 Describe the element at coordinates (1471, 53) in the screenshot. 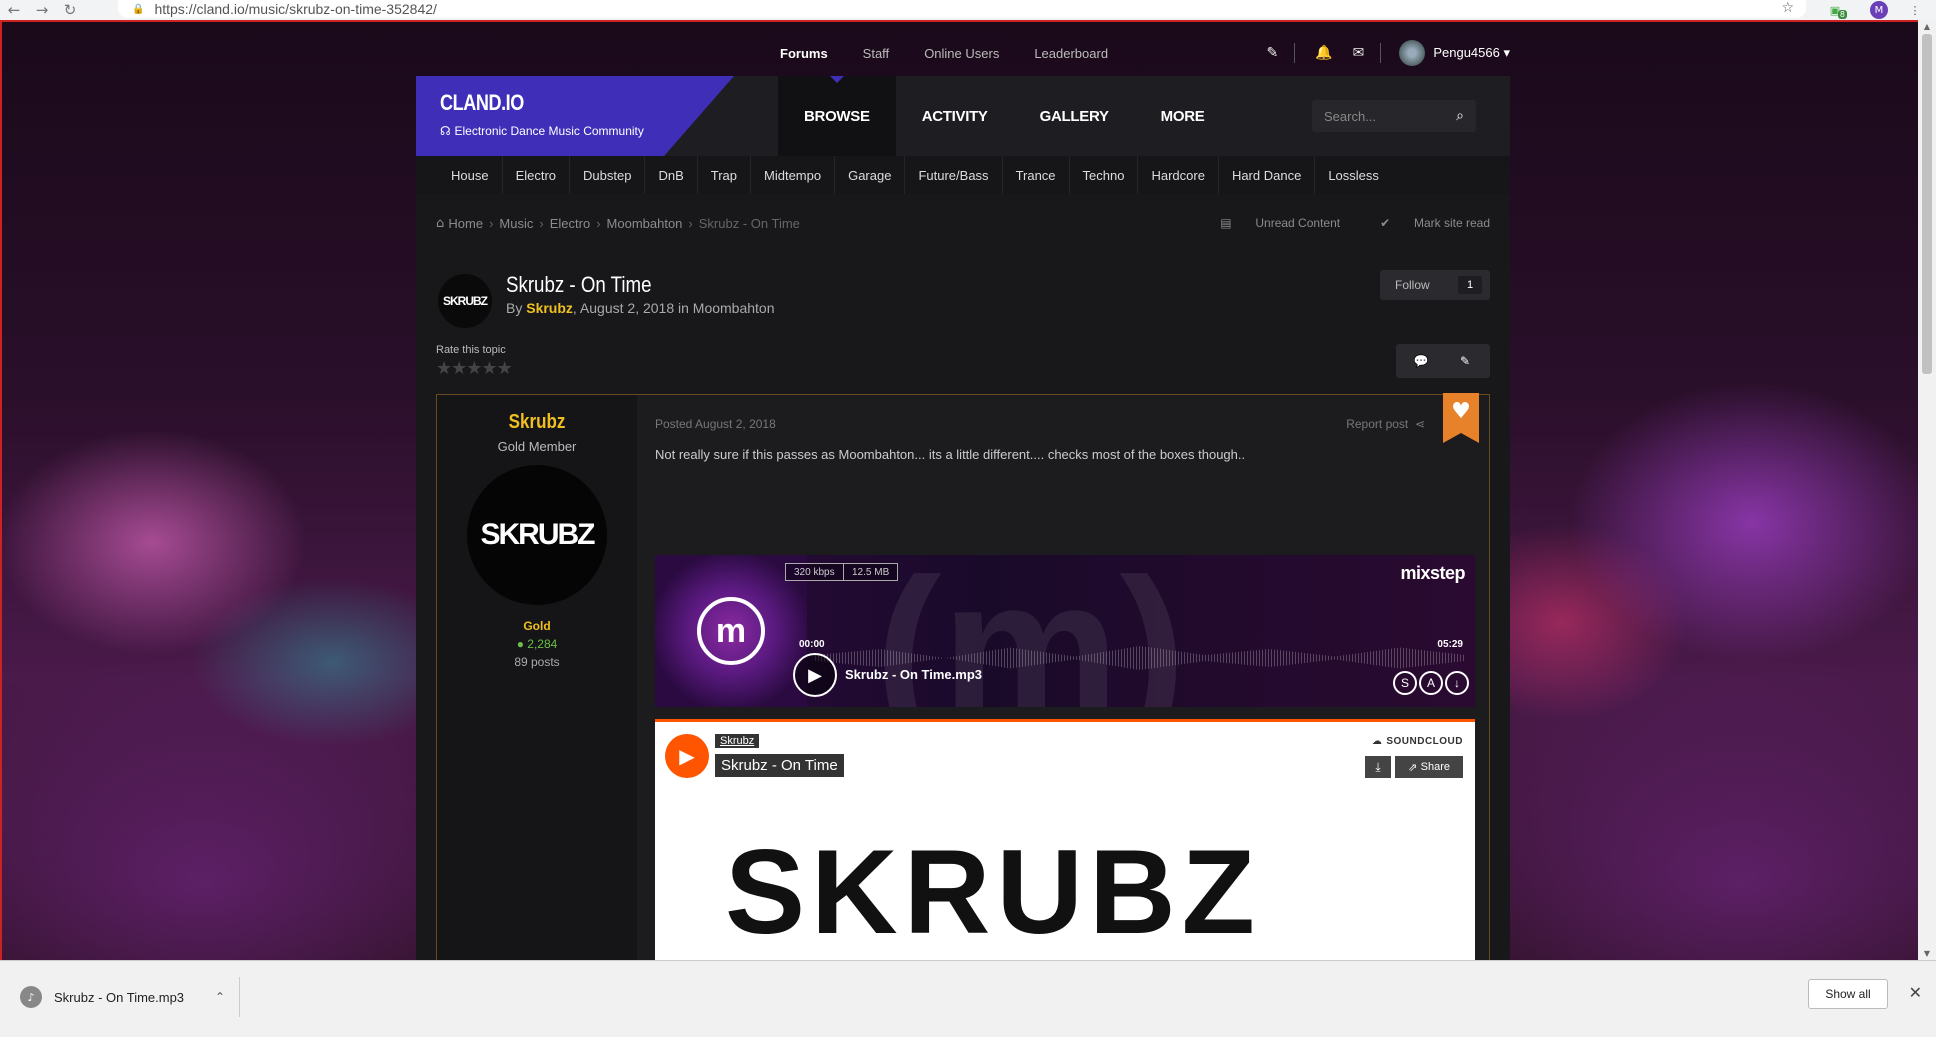

I see `user-menu: Pengu4566 ▾` at that location.